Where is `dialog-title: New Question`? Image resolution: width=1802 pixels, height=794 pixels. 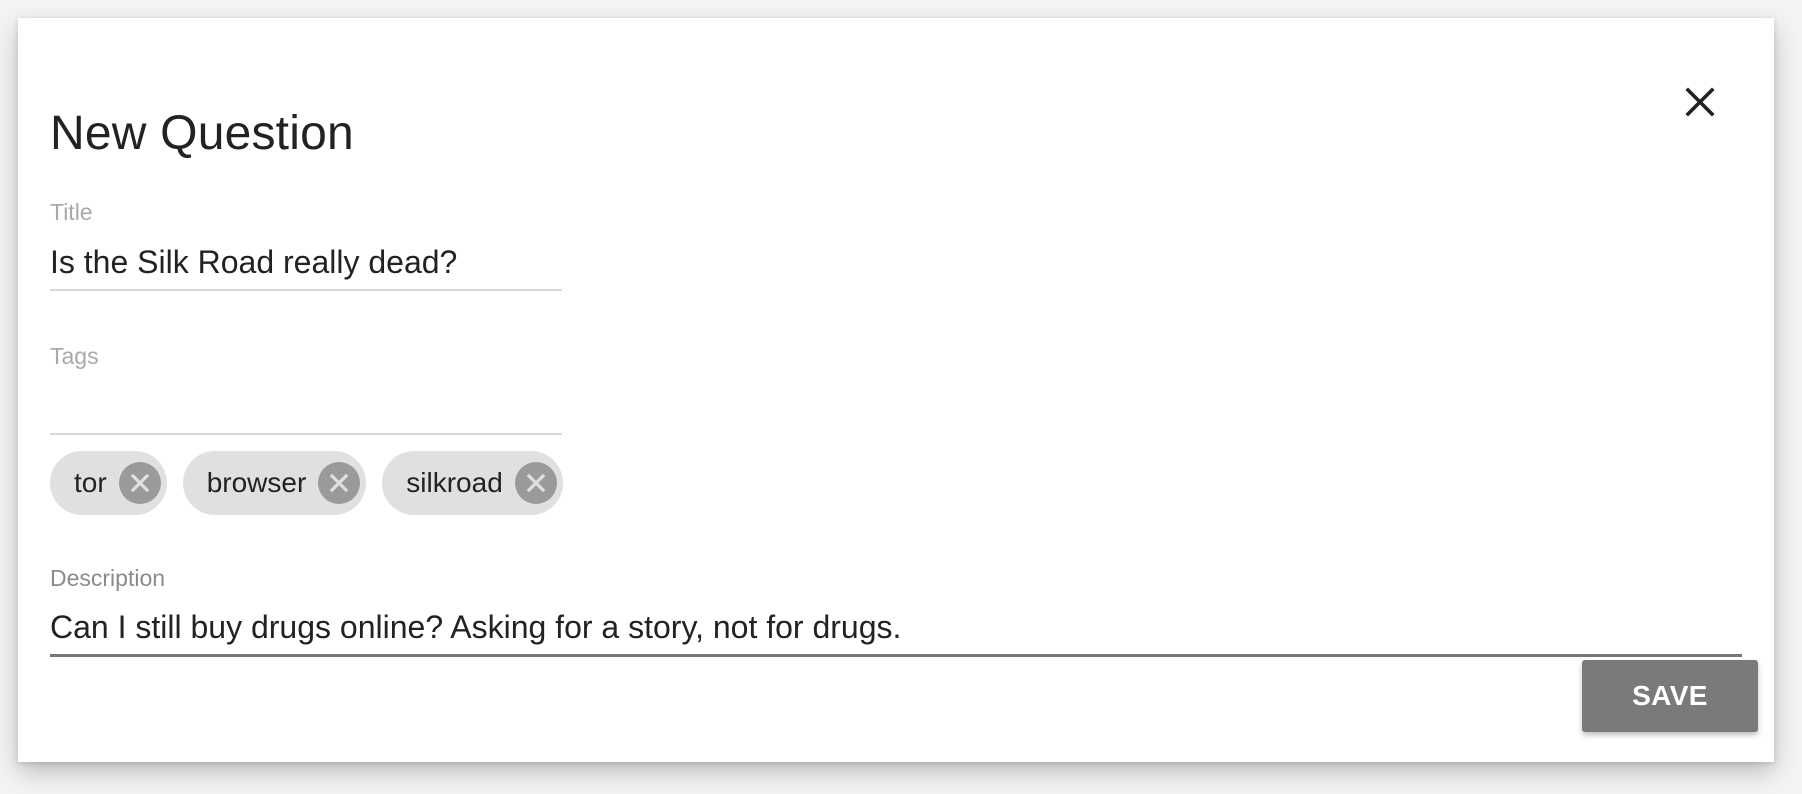
dialog-title: New Question is located at coordinates (202, 134).